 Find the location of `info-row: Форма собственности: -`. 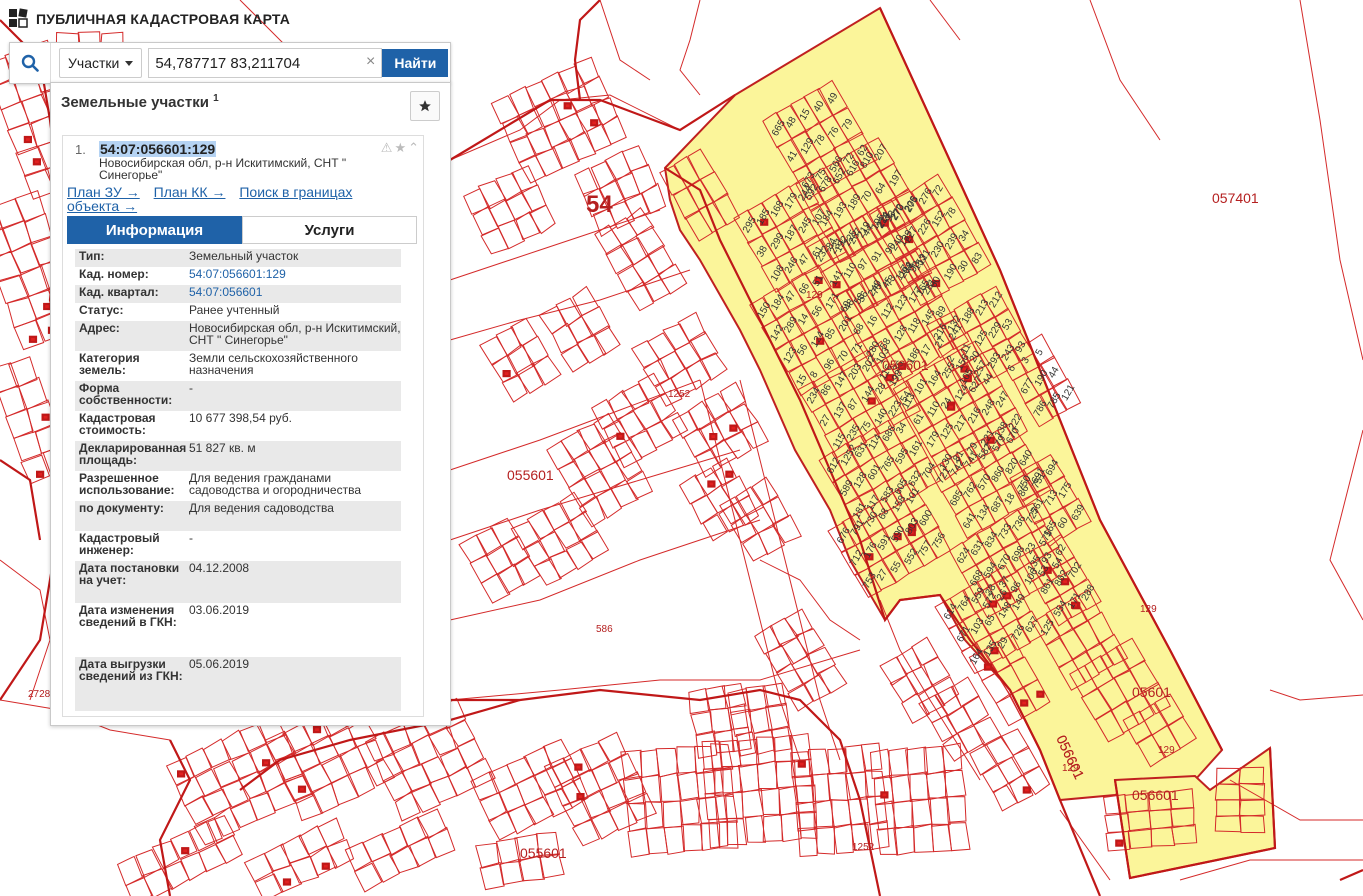

info-row: Форма собственности: - is located at coordinates (238, 396).